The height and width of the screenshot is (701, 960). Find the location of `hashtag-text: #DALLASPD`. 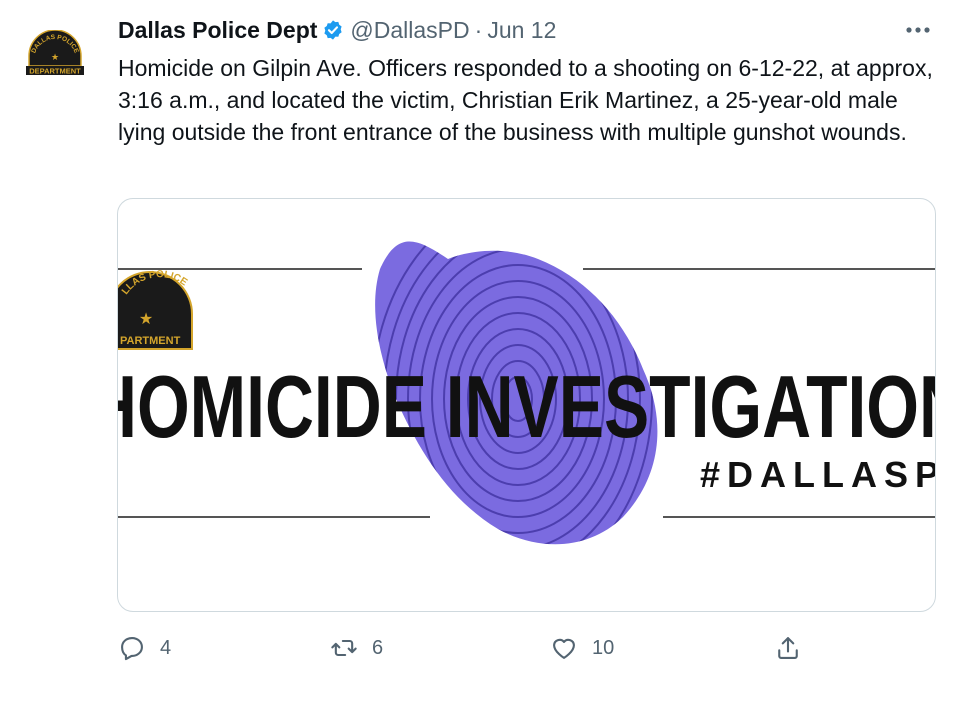

hashtag-text: #DALLASPD is located at coordinates (817, 474).